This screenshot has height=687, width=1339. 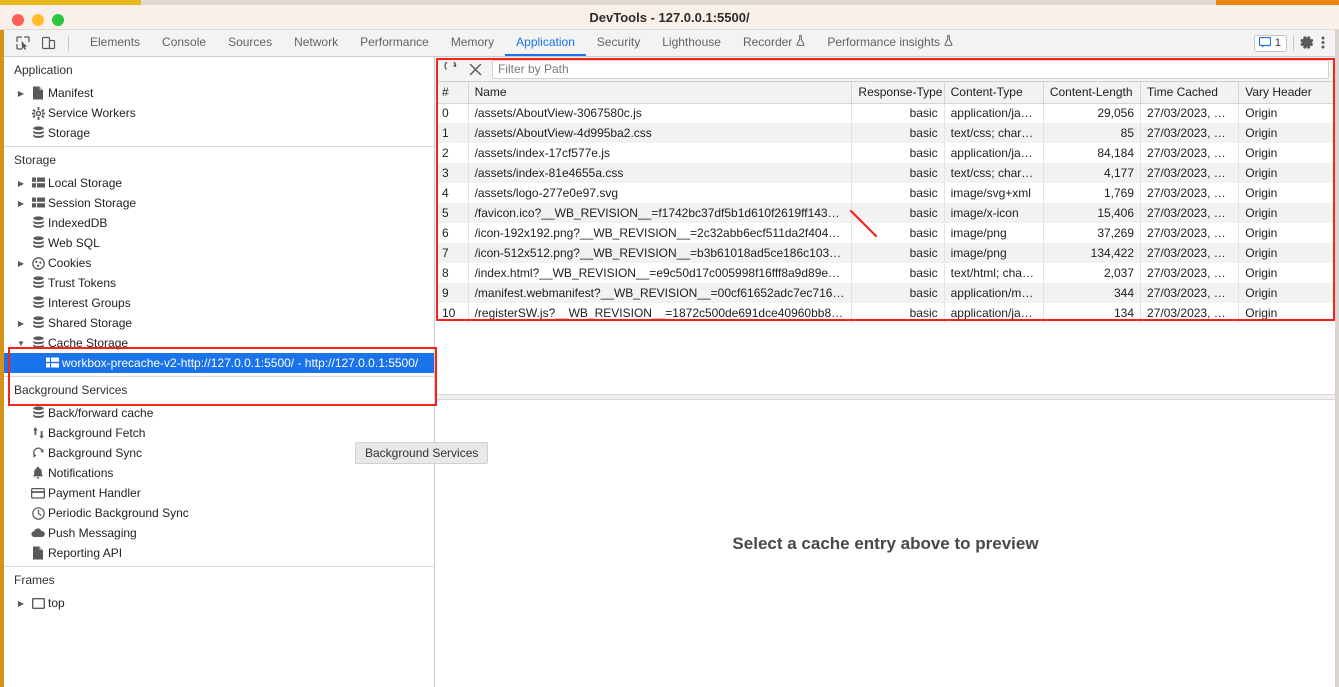 I want to click on tab-lighthouse: Lighthouse, so click(x=691, y=43).